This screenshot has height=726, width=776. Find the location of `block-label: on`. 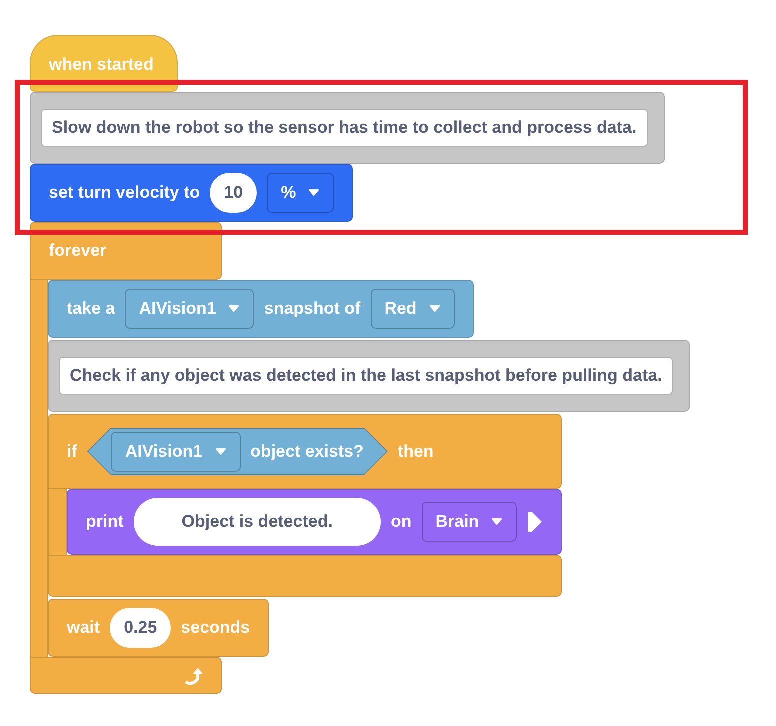

block-label: on is located at coordinates (401, 522).